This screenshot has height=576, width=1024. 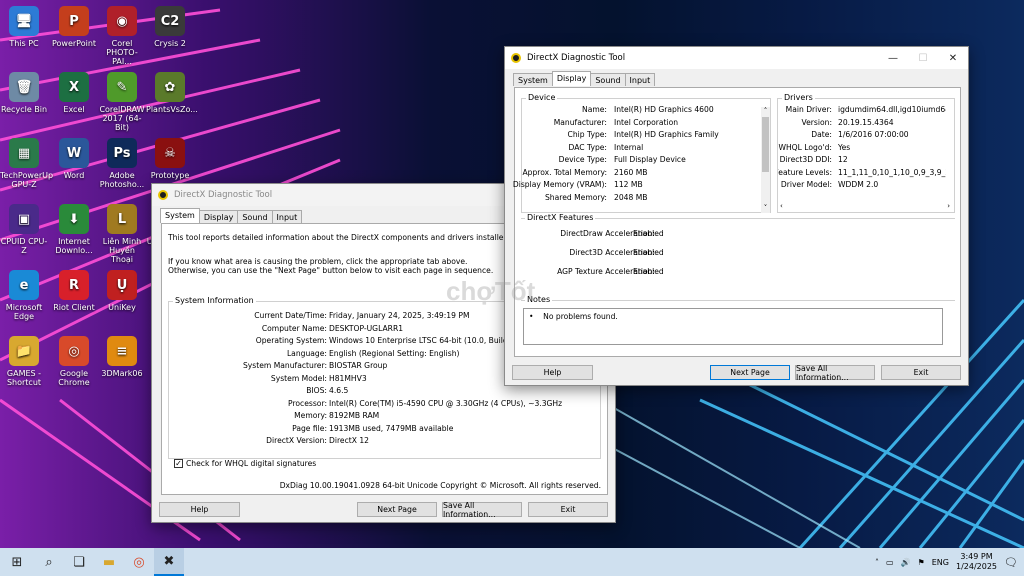 What do you see at coordinates (923, 58) in the screenshot?
I see `maximize-icon: ☐` at bounding box center [923, 58].